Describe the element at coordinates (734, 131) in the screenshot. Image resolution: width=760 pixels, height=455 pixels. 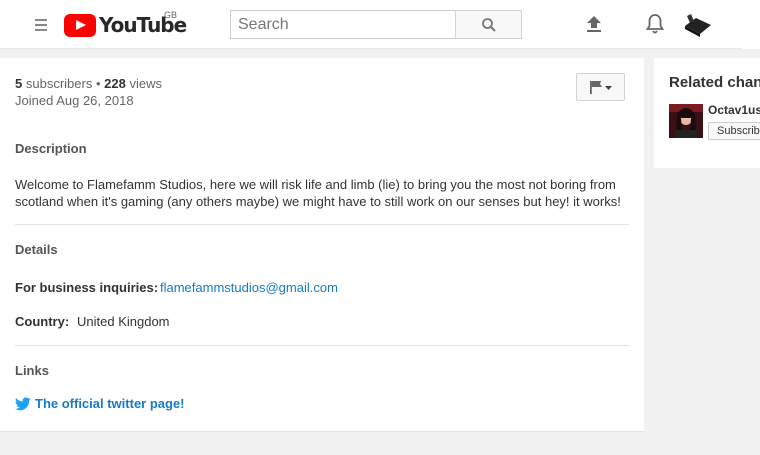
I see `related-subscribe-button: Subscrib` at that location.